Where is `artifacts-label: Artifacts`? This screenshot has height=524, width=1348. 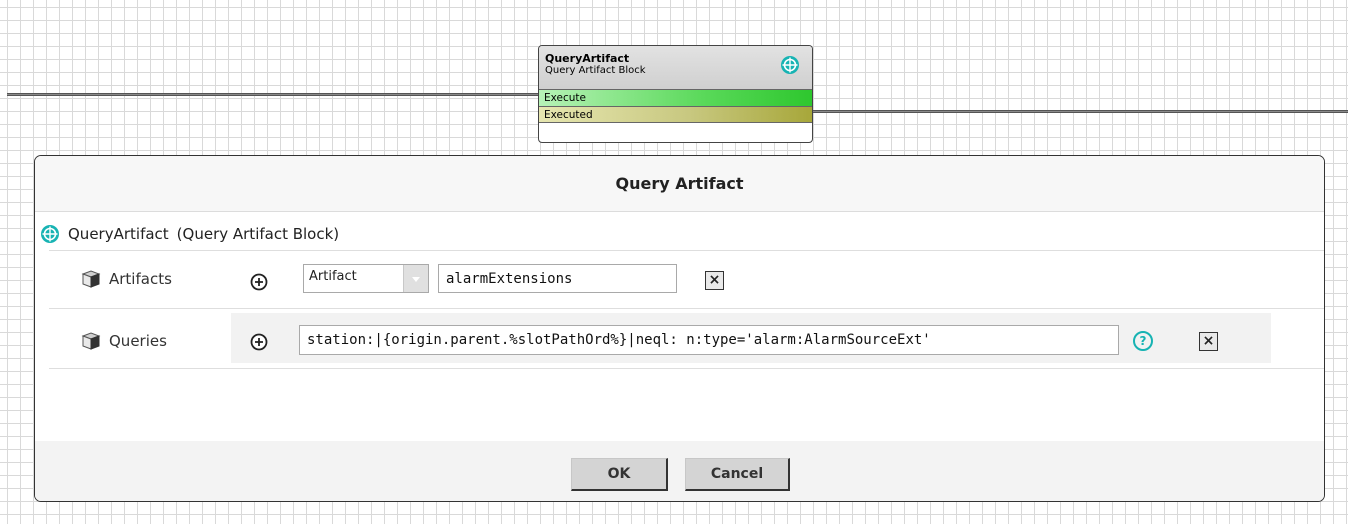
artifacts-label: Artifacts is located at coordinates (140, 279).